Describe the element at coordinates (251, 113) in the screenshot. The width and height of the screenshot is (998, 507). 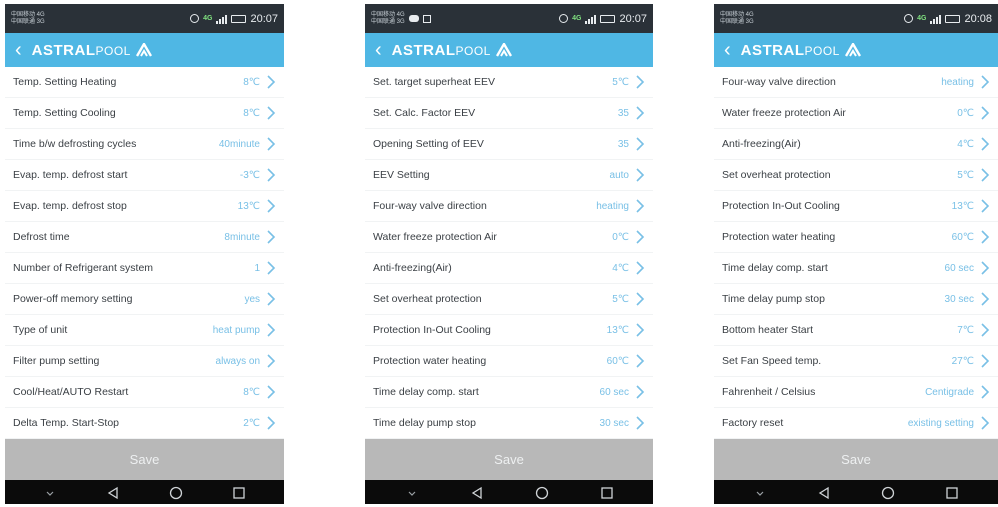
I see `setting-value: 8℃` at that location.